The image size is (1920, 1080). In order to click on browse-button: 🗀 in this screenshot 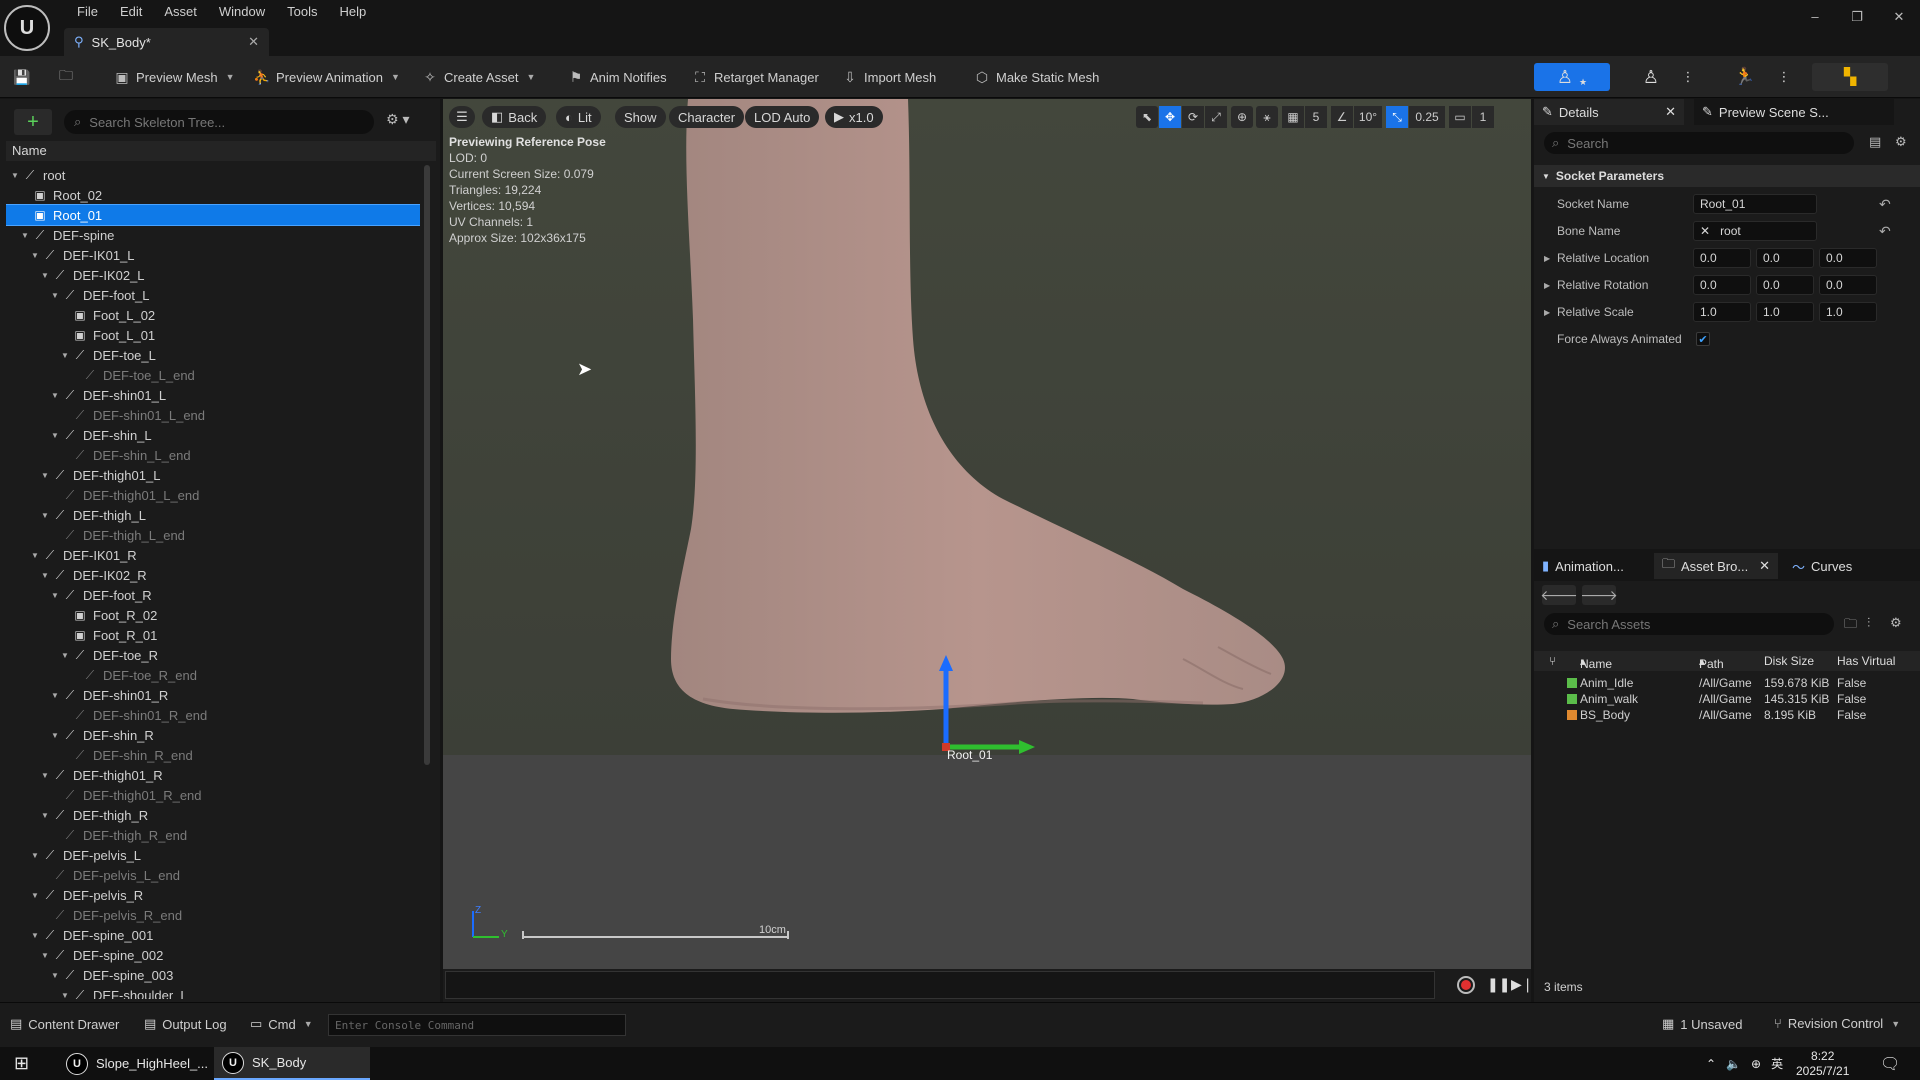, I will do `click(66, 77)`.